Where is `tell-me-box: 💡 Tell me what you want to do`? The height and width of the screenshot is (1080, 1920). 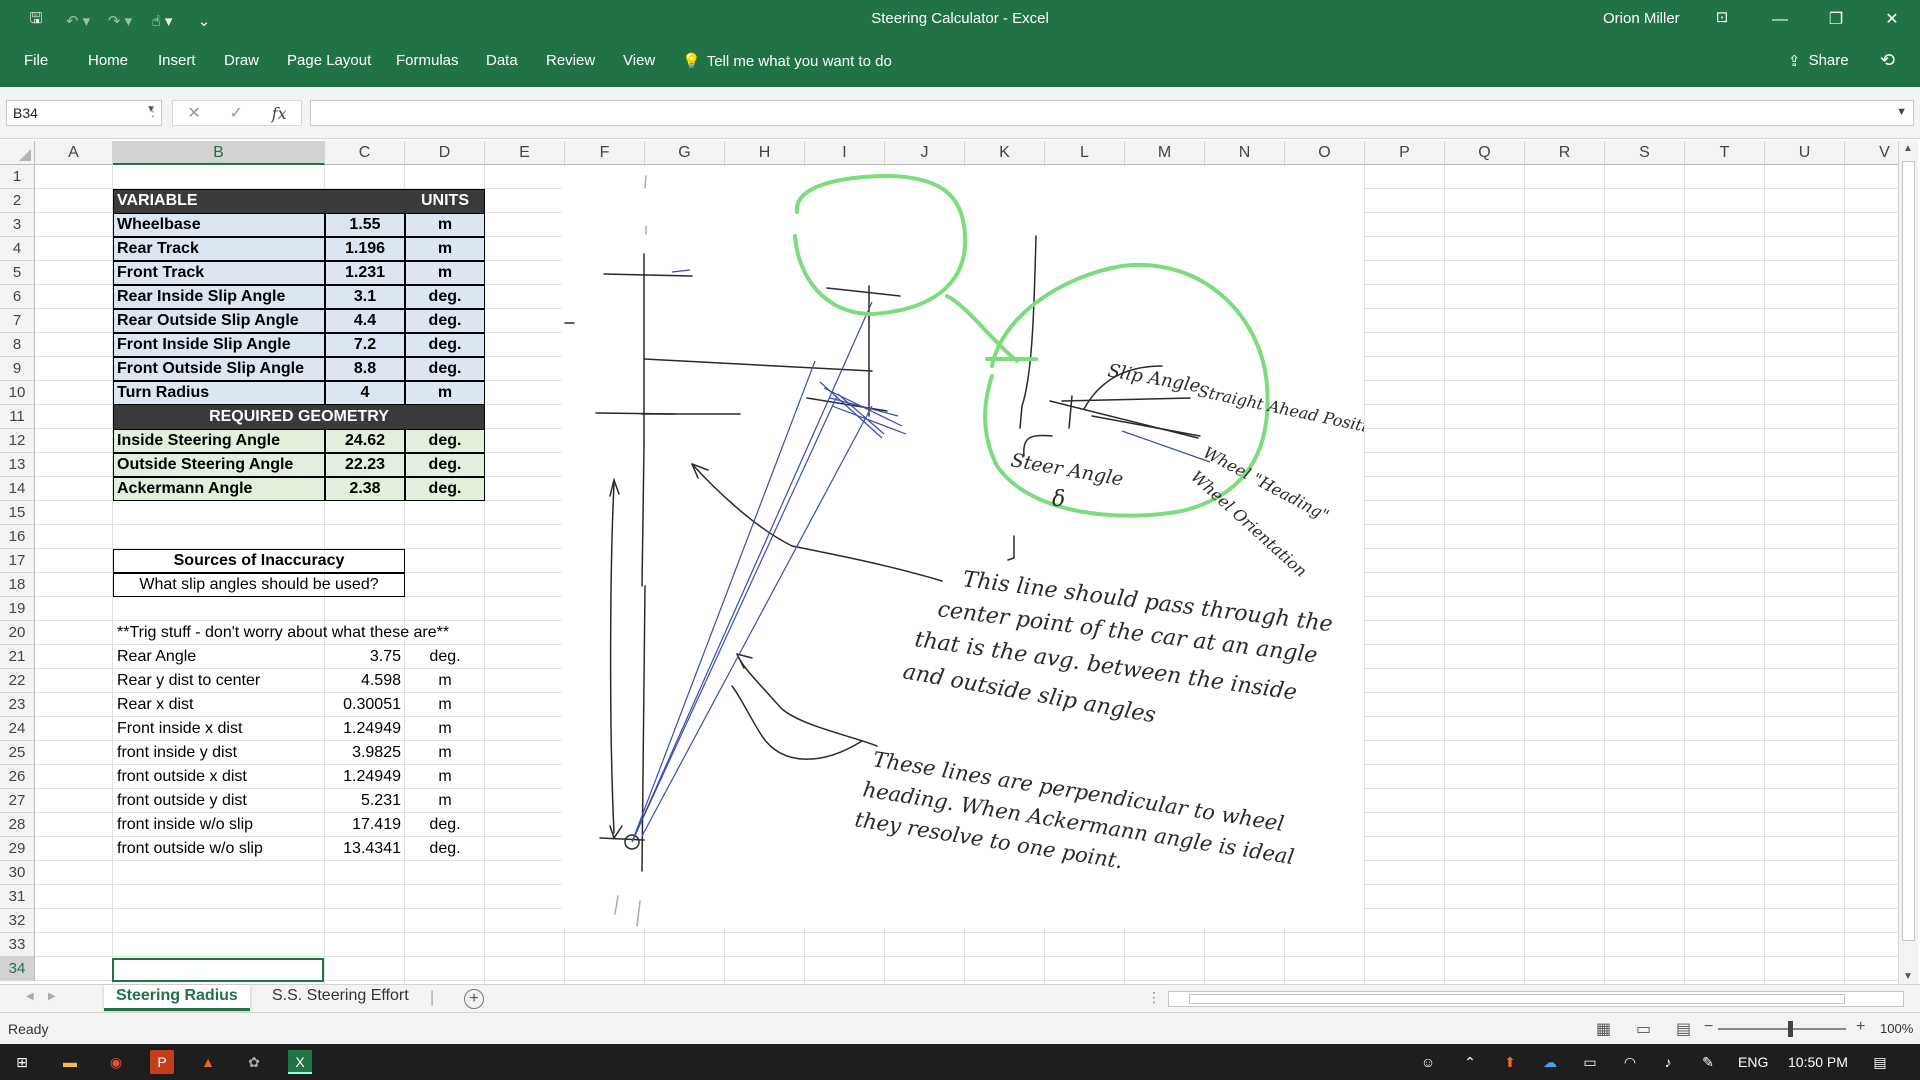
tell-me-box: 💡 Tell me what you want to do is located at coordinates (787, 61).